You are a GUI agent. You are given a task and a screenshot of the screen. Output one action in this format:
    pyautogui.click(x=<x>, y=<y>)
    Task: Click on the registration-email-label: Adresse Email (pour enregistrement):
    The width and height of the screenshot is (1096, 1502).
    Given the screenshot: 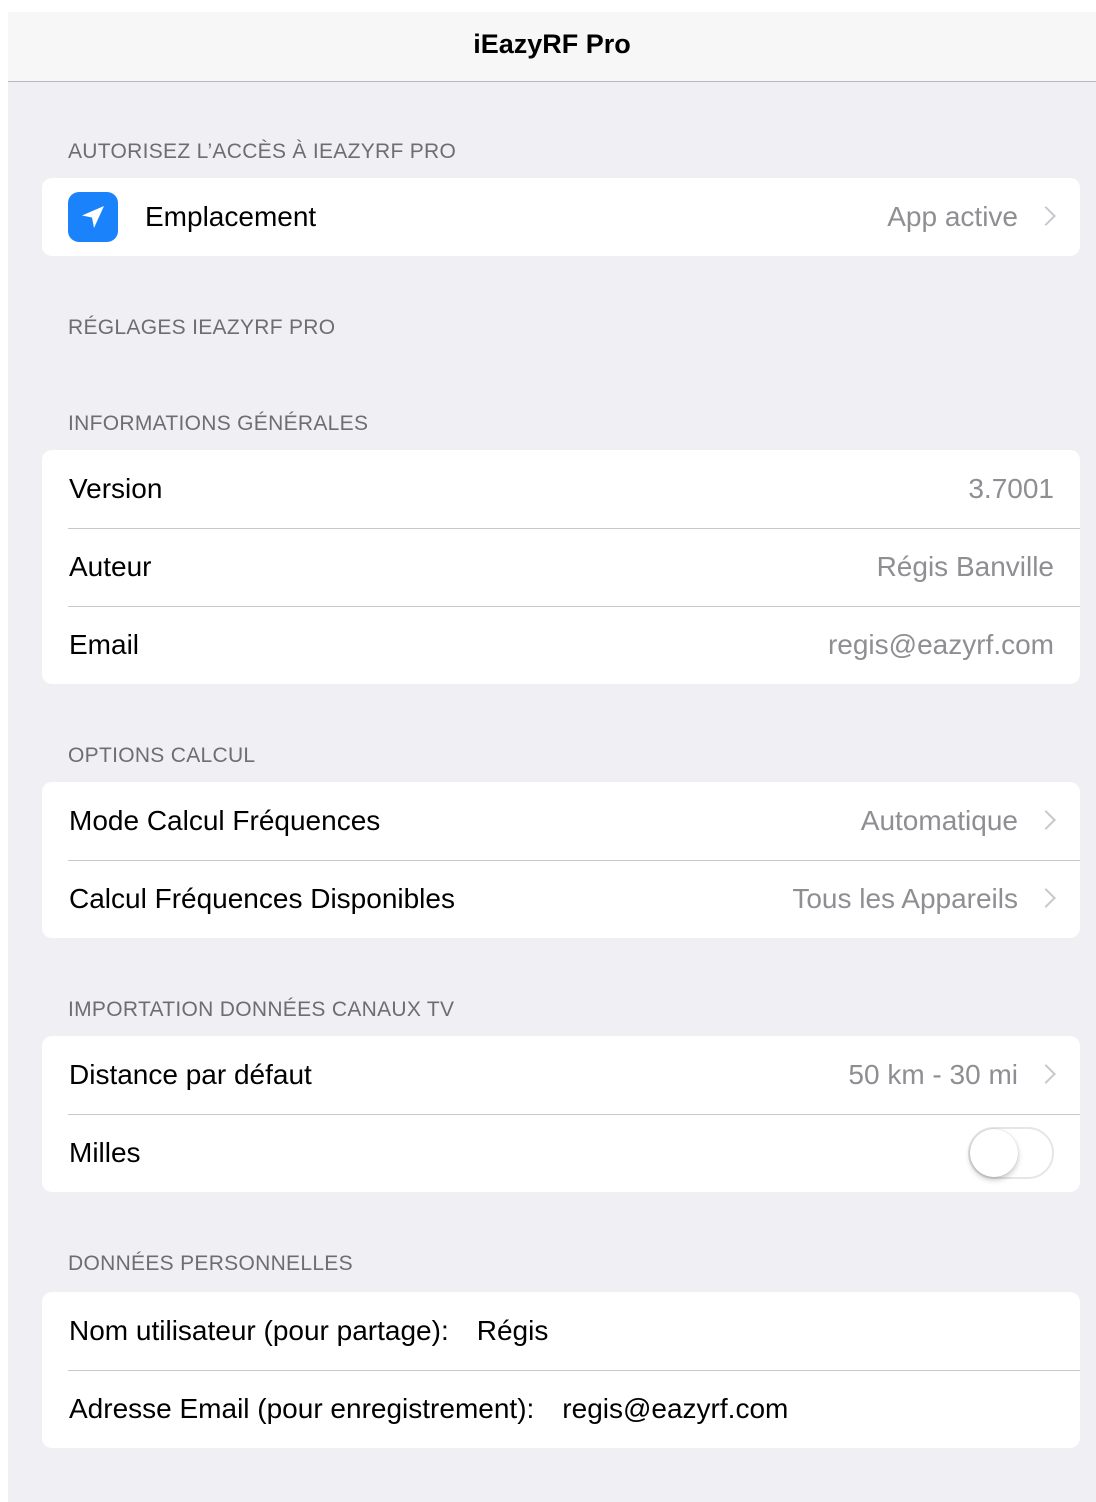 What is the action you would take?
    pyautogui.click(x=302, y=1408)
    